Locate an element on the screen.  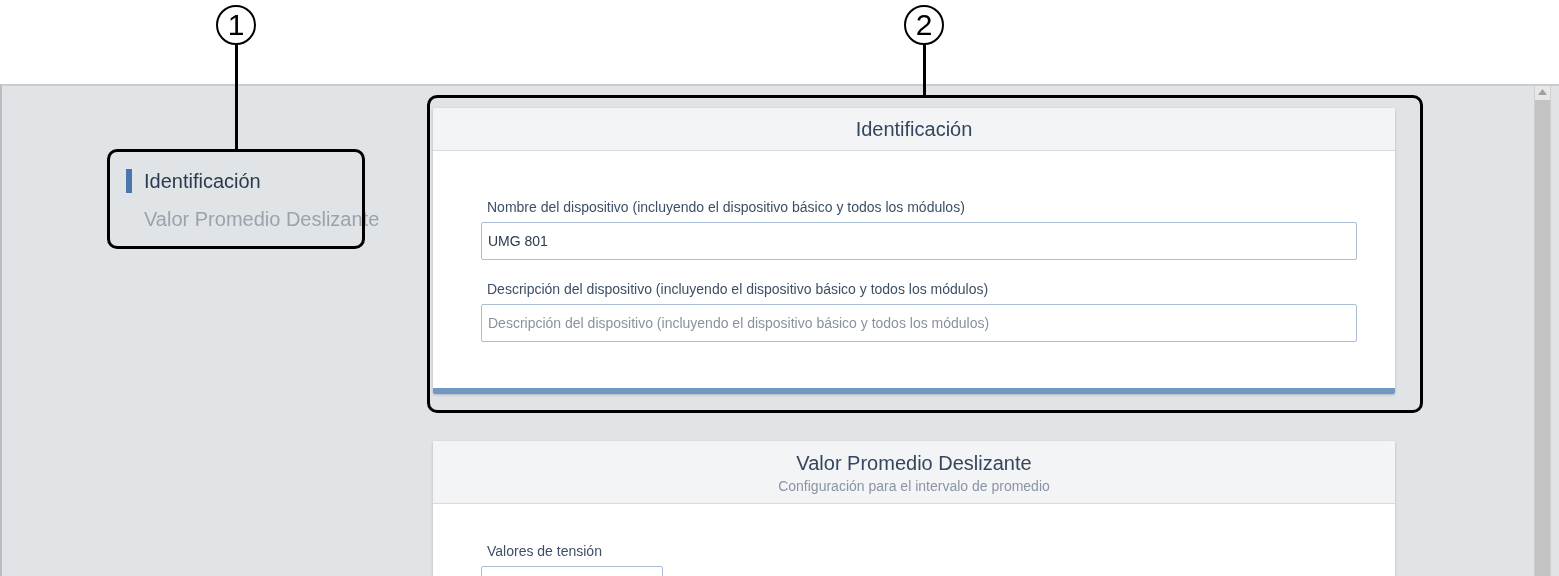
leader-line is located at coordinates (924, 70).